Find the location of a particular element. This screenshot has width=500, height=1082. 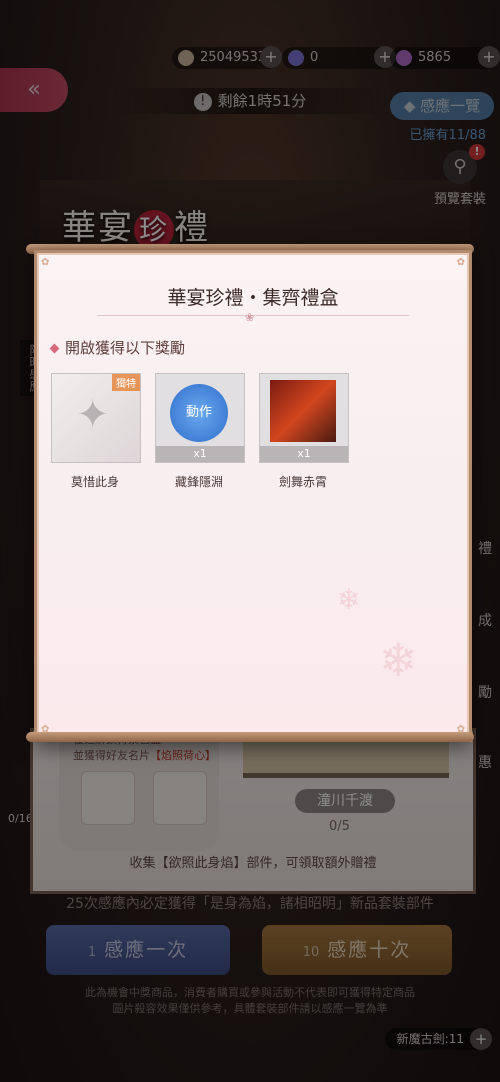

reward-card: 獨特 ✦ is located at coordinates (96, 418).